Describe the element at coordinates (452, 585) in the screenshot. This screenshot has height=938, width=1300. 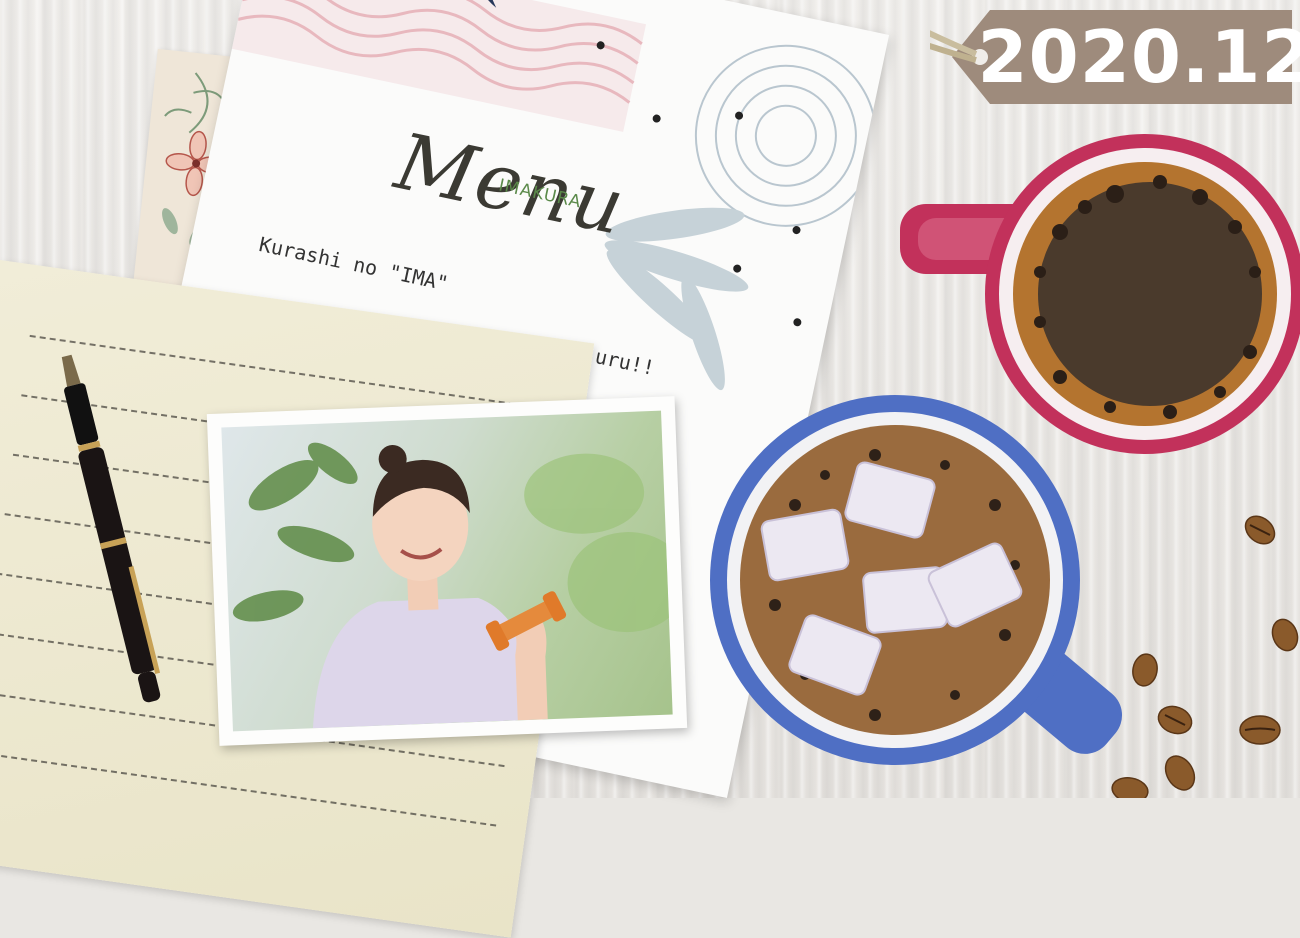
I see `photo-illustration` at that location.